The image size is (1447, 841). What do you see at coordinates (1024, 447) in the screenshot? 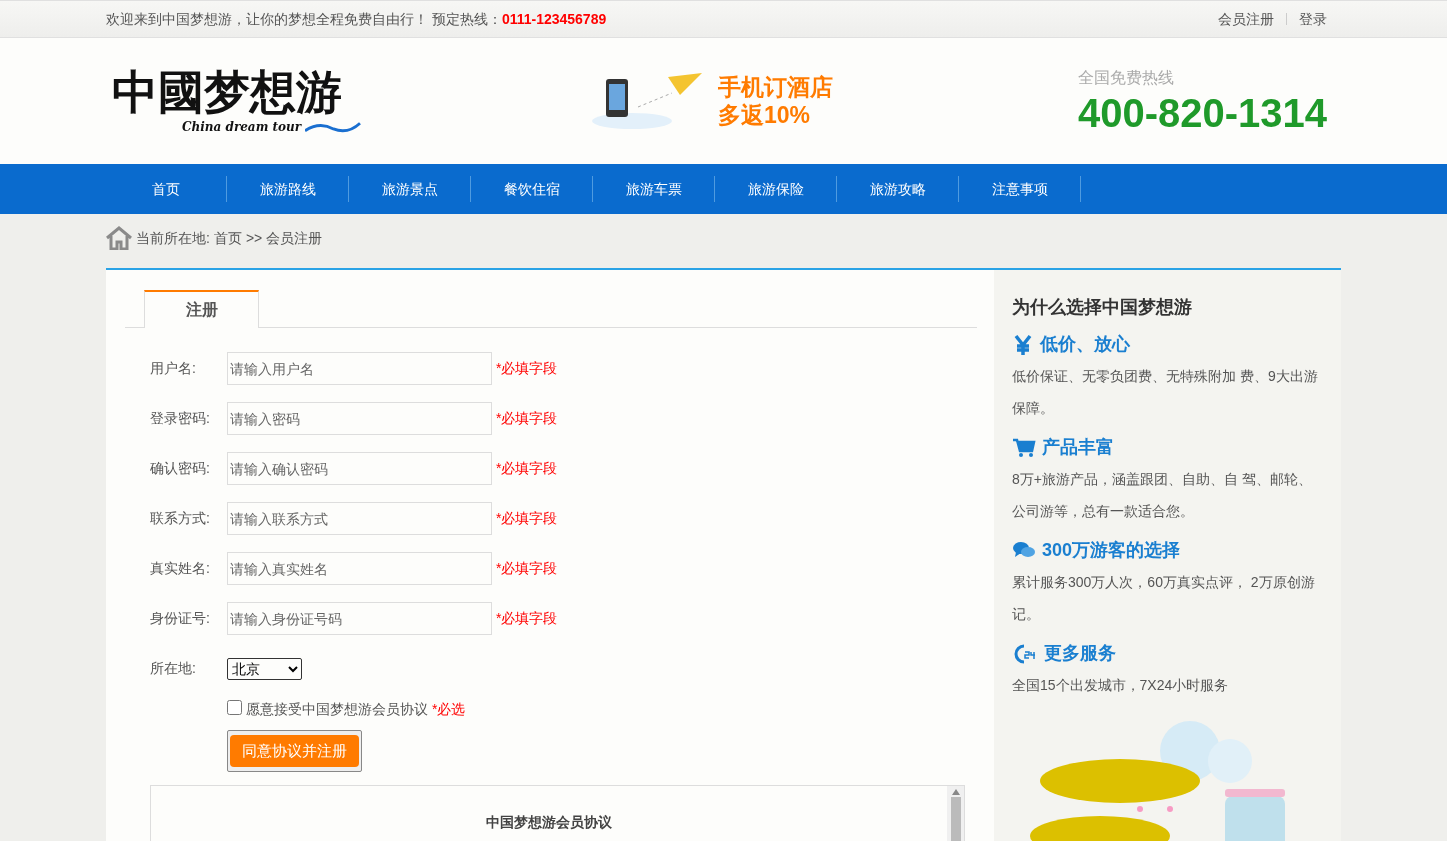
I see `cart-icon` at bounding box center [1024, 447].